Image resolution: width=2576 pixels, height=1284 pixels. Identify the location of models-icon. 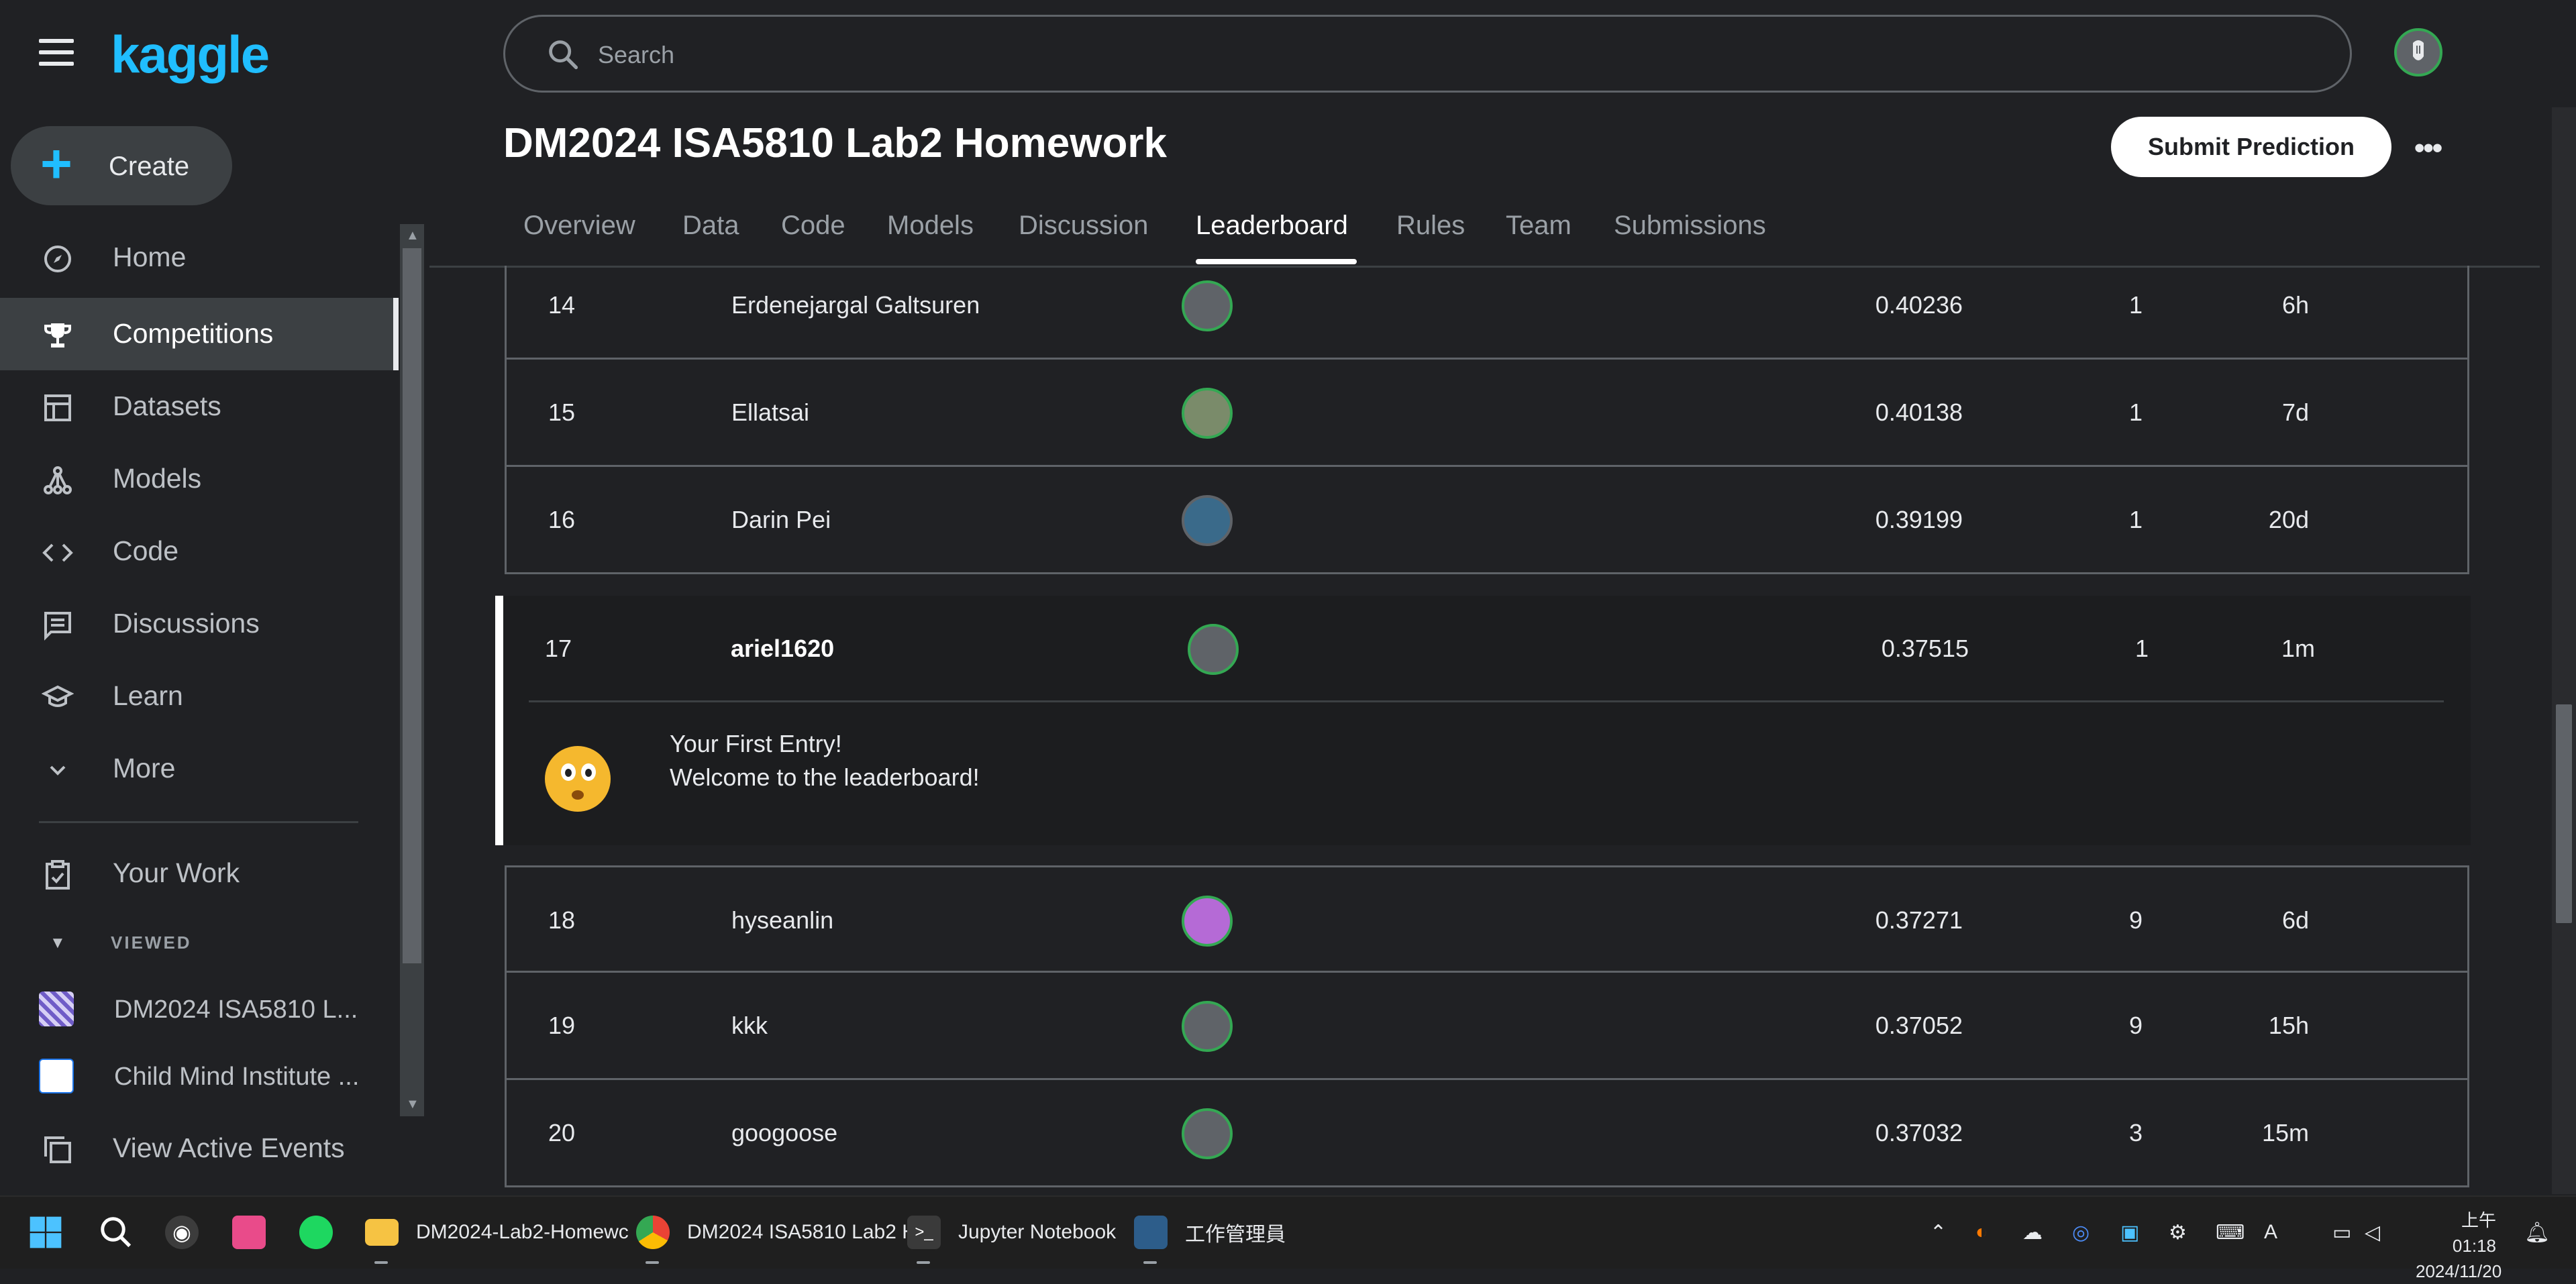
(57, 481).